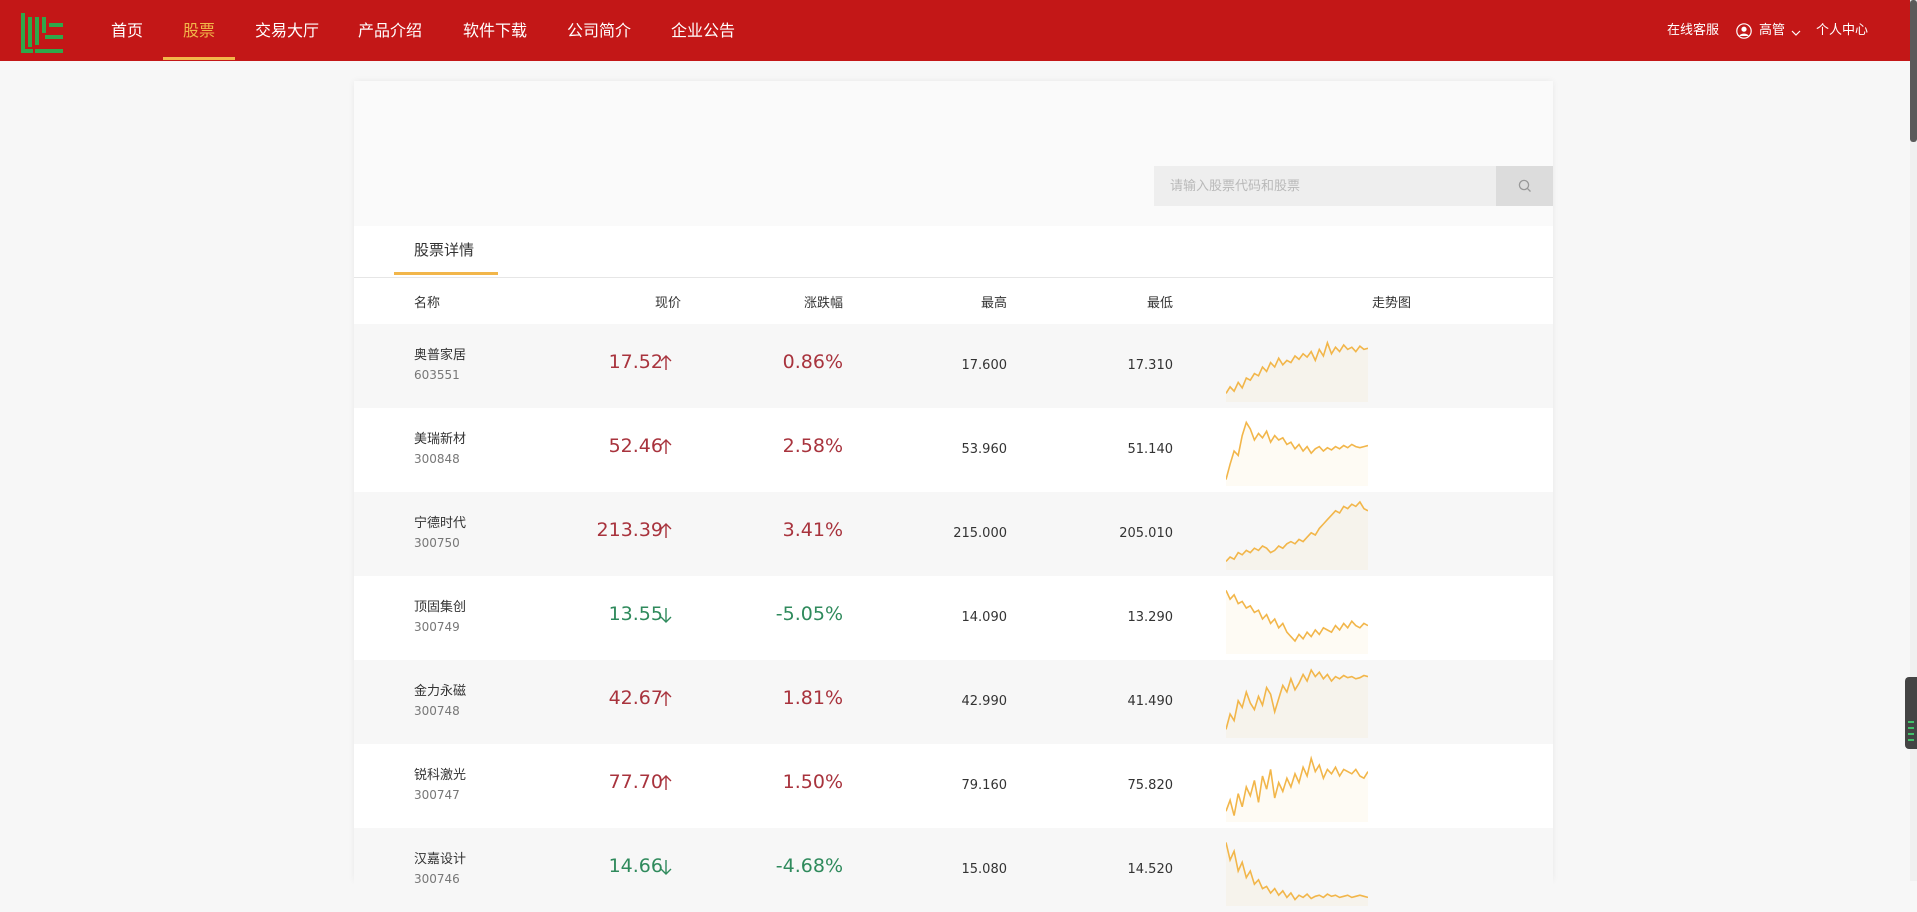 This screenshot has height=912, width=1917. What do you see at coordinates (703, 30) in the screenshot?
I see `nav-item-announcements: 企业公告` at bounding box center [703, 30].